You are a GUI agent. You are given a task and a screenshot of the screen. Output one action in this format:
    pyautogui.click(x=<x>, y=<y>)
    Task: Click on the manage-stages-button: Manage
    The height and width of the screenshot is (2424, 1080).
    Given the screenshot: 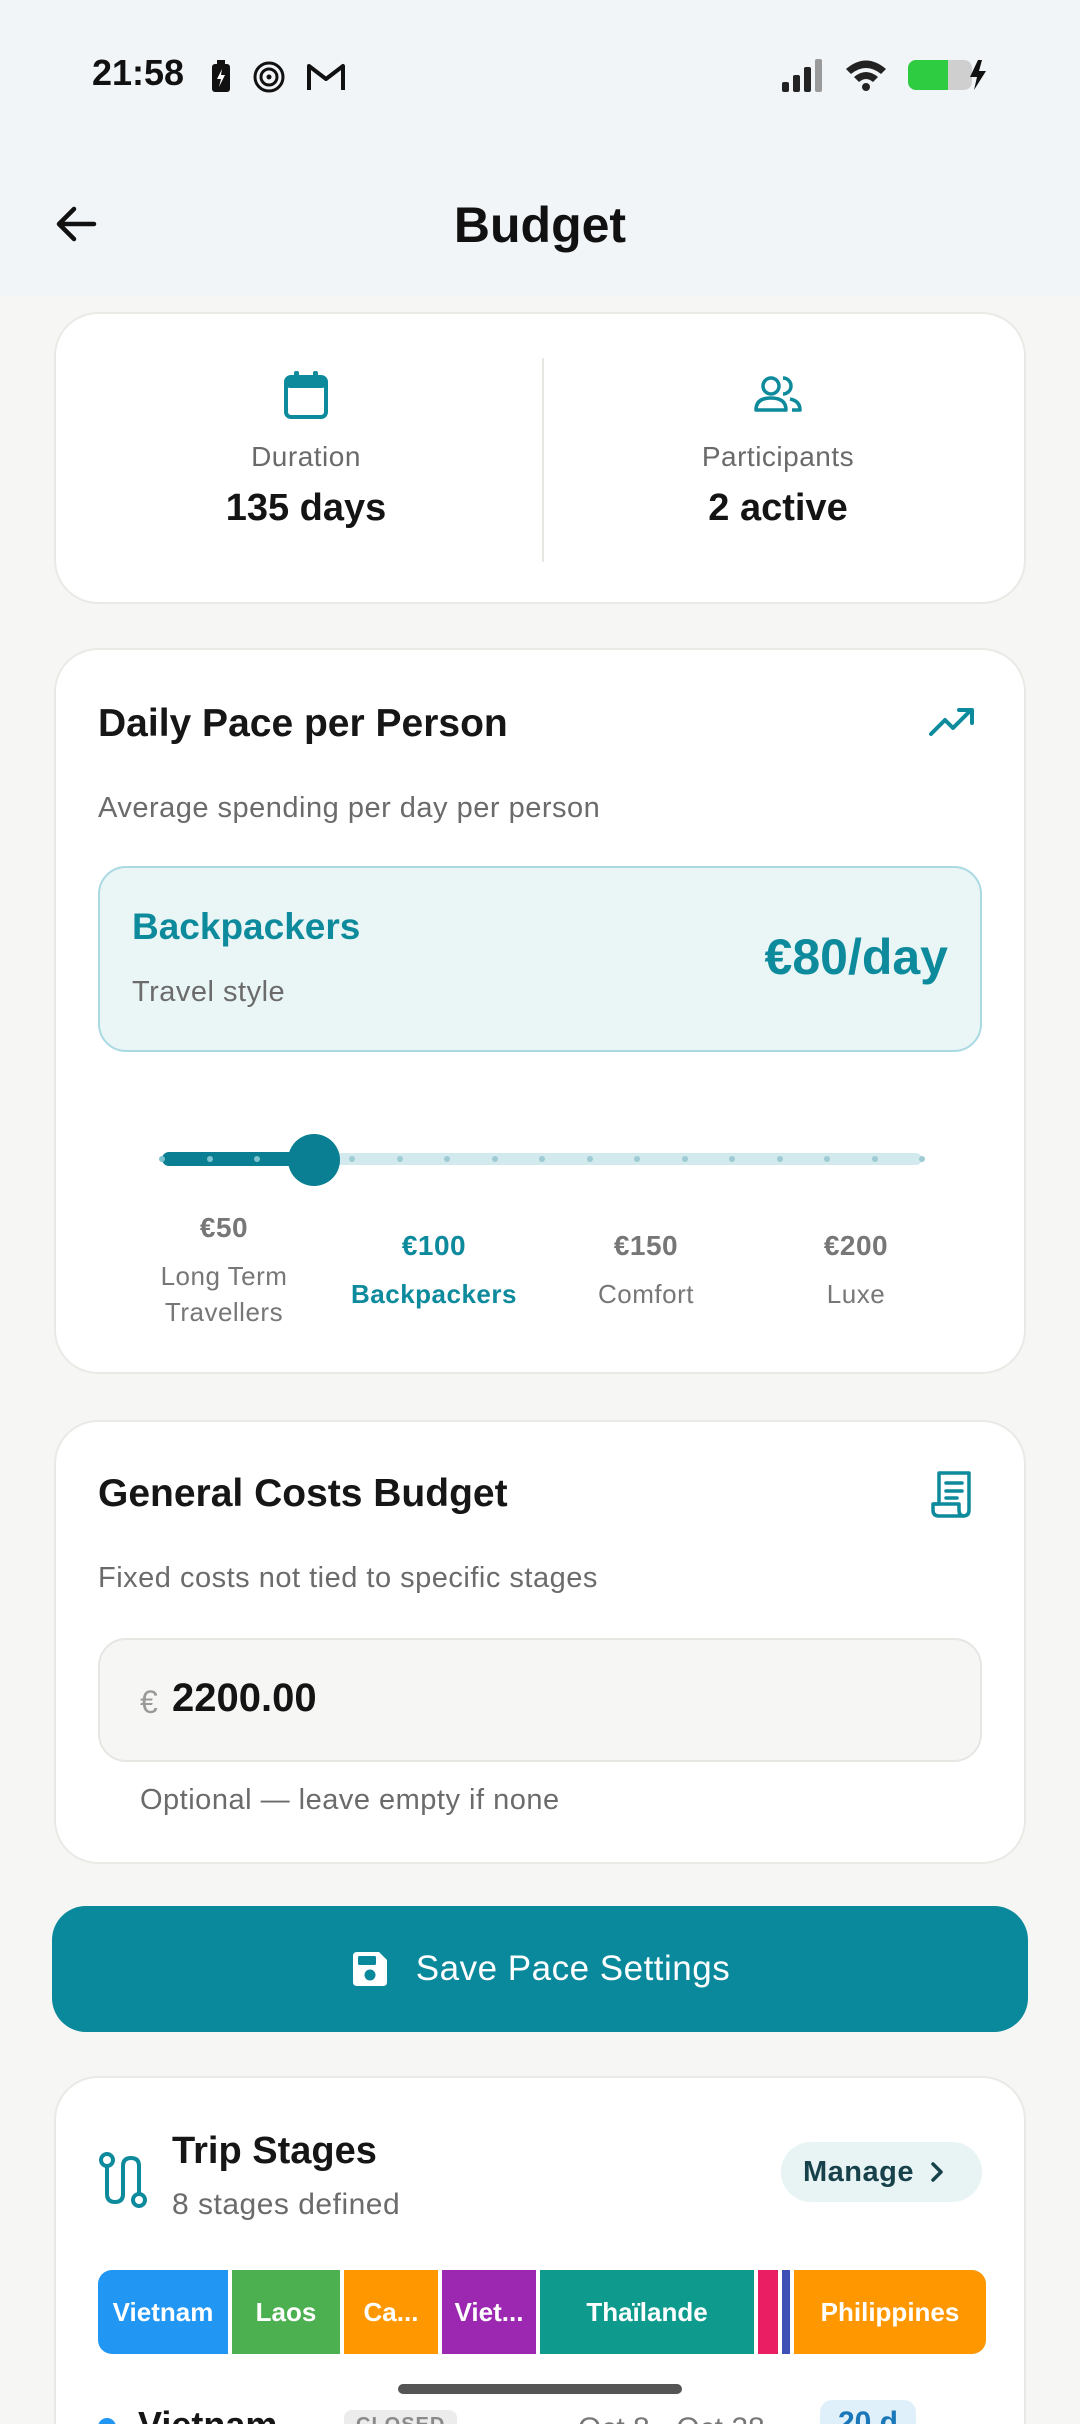 What is the action you would take?
    pyautogui.click(x=881, y=2172)
    